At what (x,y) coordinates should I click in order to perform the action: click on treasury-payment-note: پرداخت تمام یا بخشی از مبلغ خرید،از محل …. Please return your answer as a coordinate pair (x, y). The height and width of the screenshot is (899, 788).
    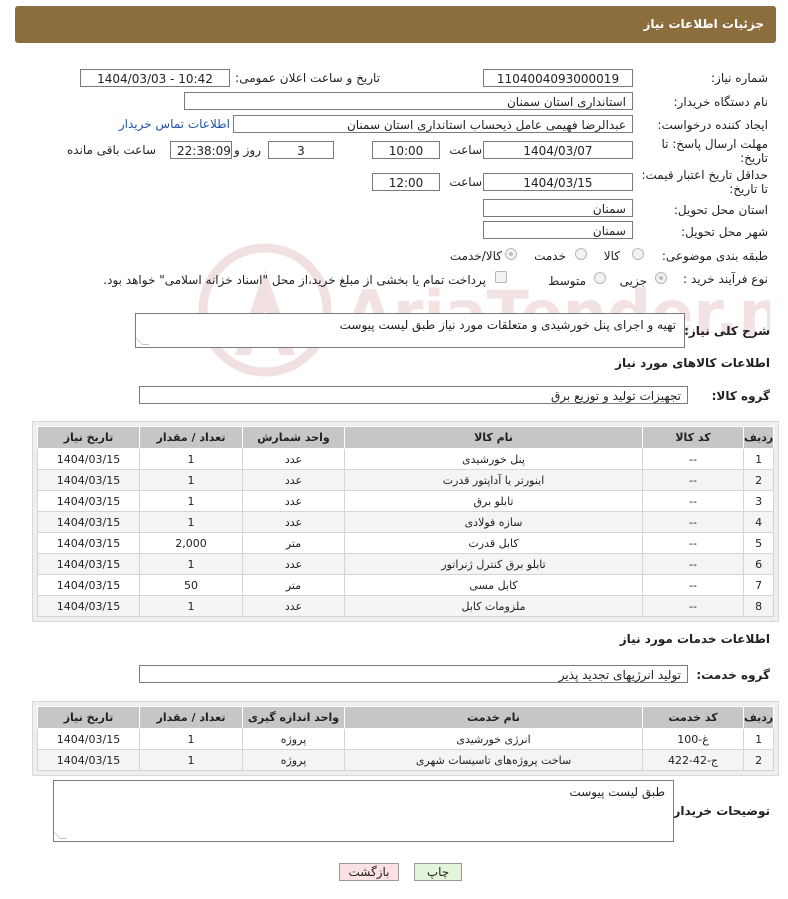
    Looking at the image, I should click on (294, 280).